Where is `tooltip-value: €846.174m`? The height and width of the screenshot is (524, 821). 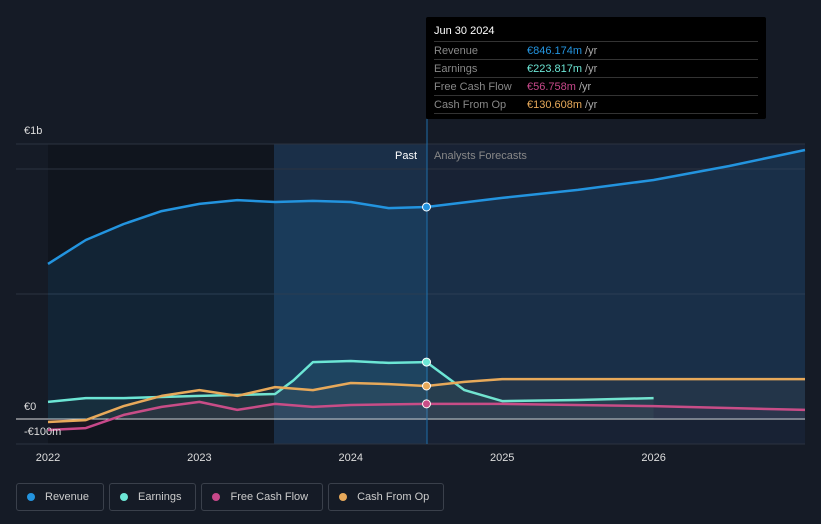
tooltip-value: €846.174m is located at coordinates (555, 50).